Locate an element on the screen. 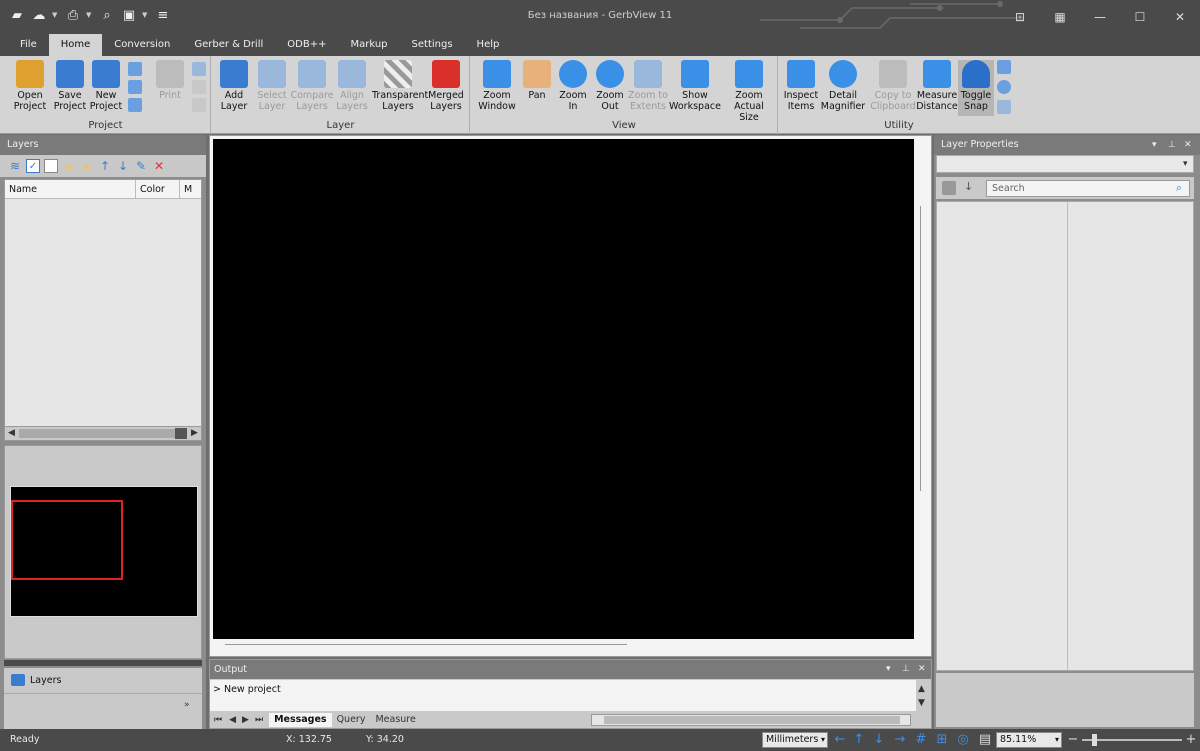 This screenshot has width=1200, height=751. minimize-button: — is located at coordinates (1100, 17).